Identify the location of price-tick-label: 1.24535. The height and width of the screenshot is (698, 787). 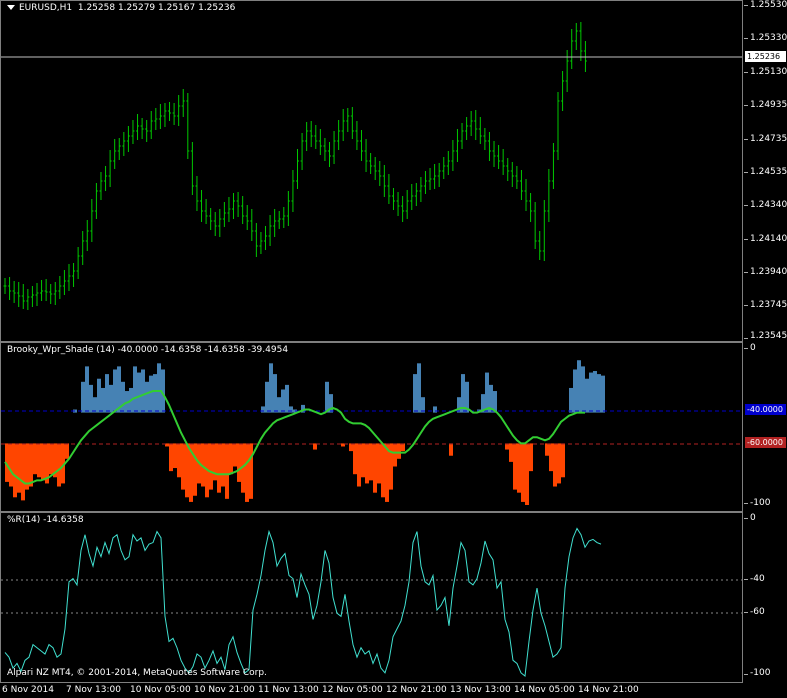
(768, 172).